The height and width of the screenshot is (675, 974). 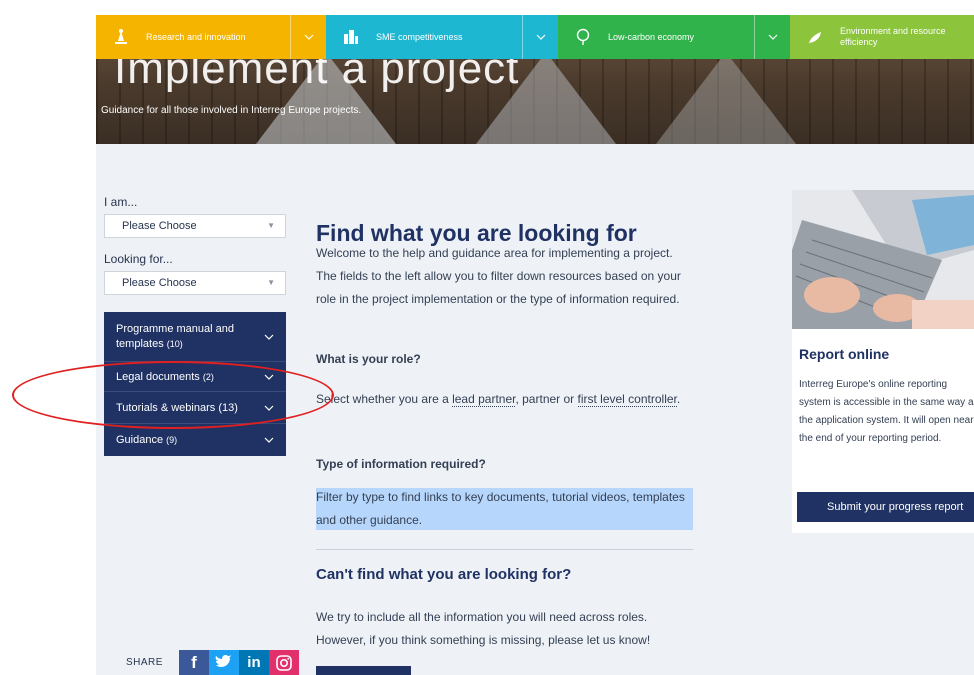 What do you see at coordinates (174, 343) in the screenshot?
I see `accordion-count: (10)` at bounding box center [174, 343].